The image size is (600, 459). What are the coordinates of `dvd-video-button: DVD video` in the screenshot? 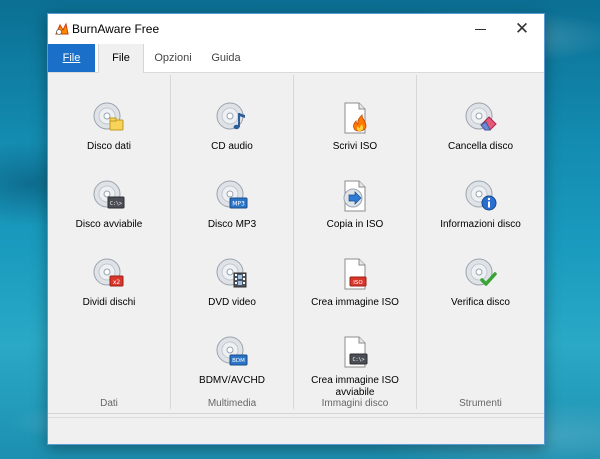 It's located at (232, 283).